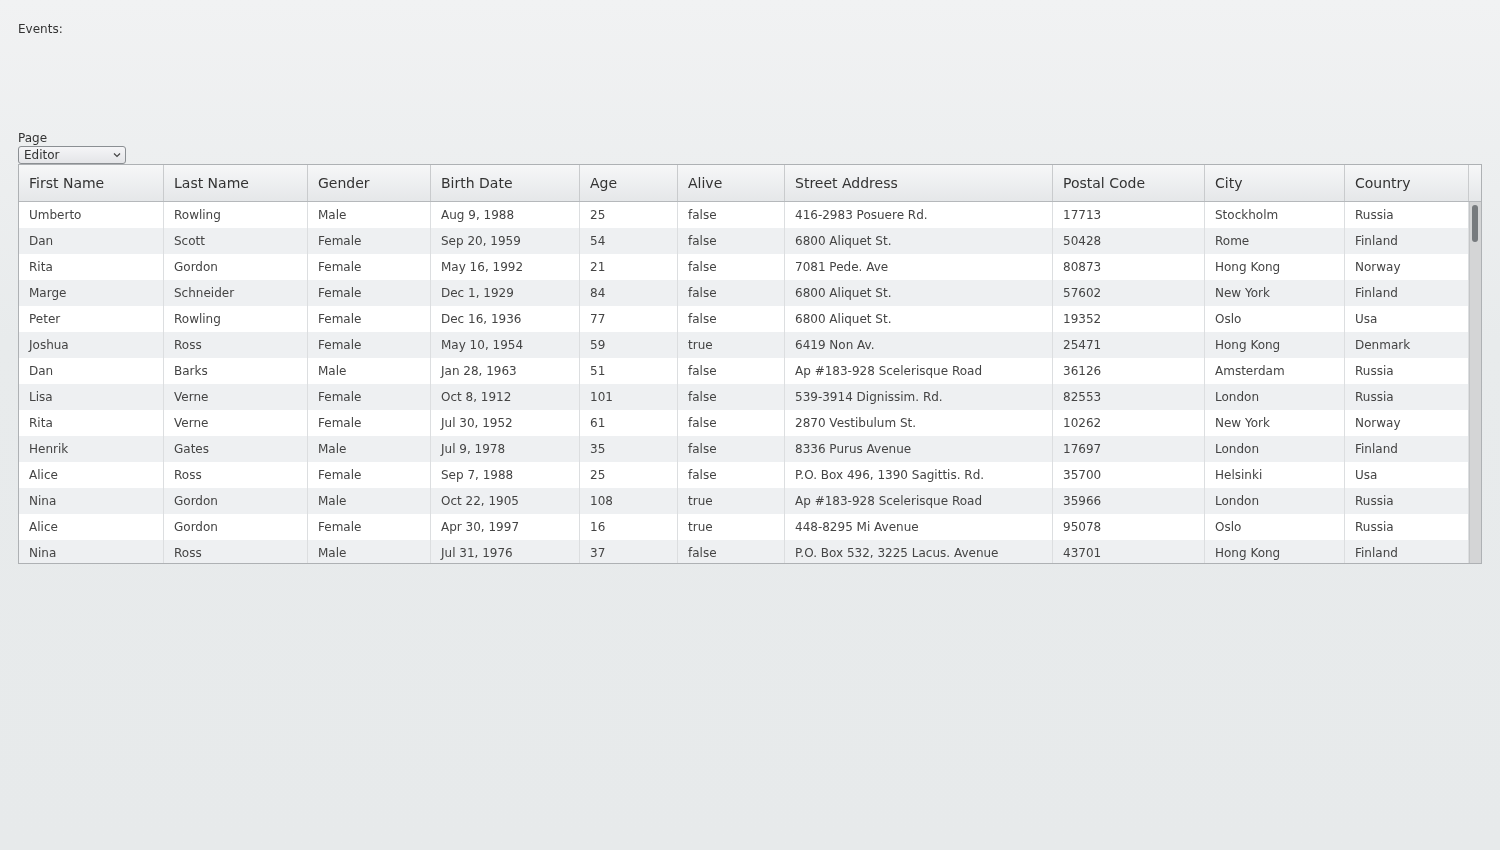  Describe the element at coordinates (629, 501) in the screenshot. I see `table-cell: 108` at that location.